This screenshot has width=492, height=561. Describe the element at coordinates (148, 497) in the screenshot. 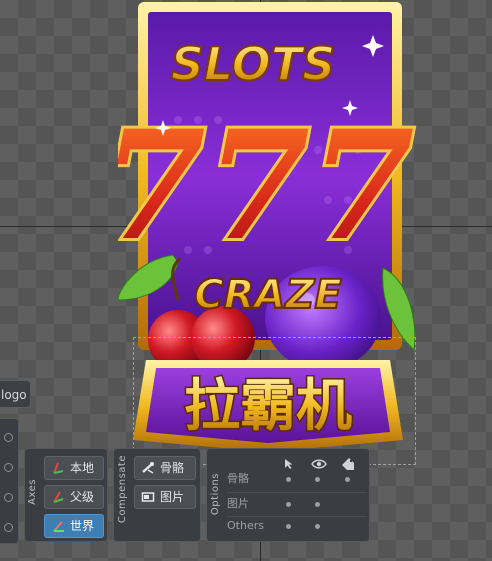

I see `image-icon` at that location.